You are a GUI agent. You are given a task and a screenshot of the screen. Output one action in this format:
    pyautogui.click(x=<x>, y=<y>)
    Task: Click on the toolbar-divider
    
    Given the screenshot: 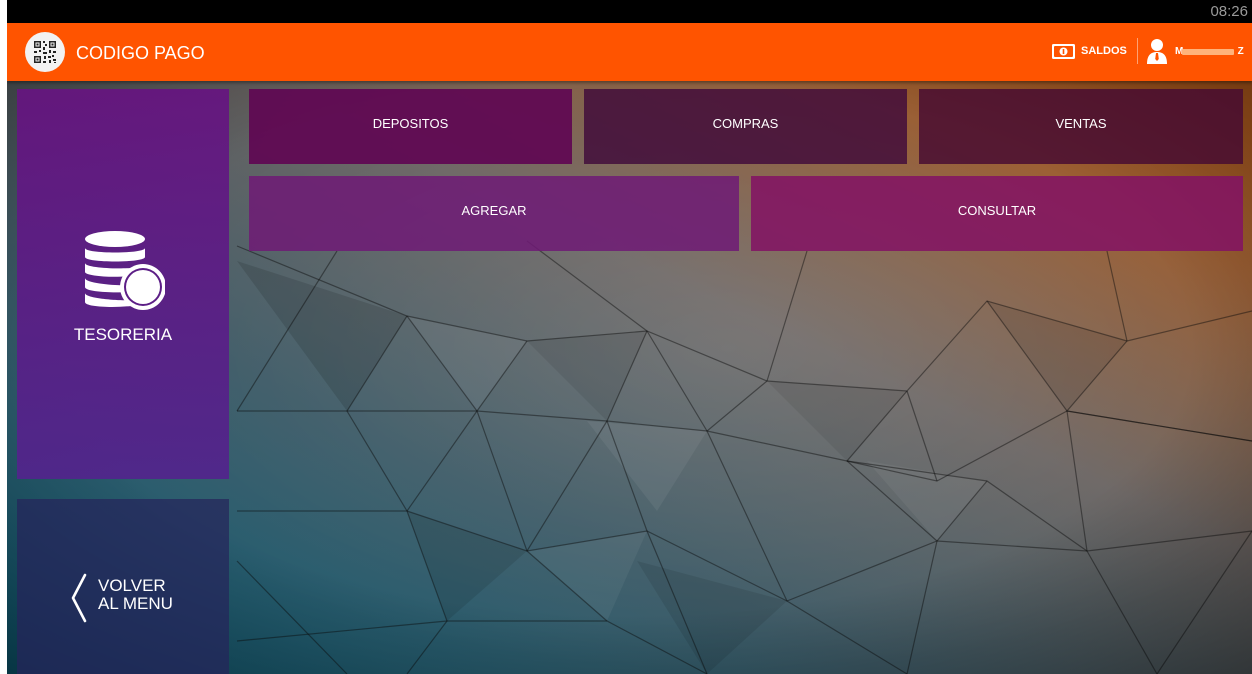 What is the action you would take?
    pyautogui.click(x=1137, y=51)
    